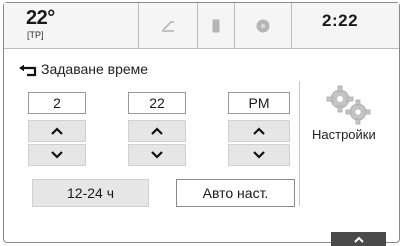  What do you see at coordinates (90, 193) in the screenshot?
I see `12-24-format-button: 12-24 ч` at bounding box center [90, 193].